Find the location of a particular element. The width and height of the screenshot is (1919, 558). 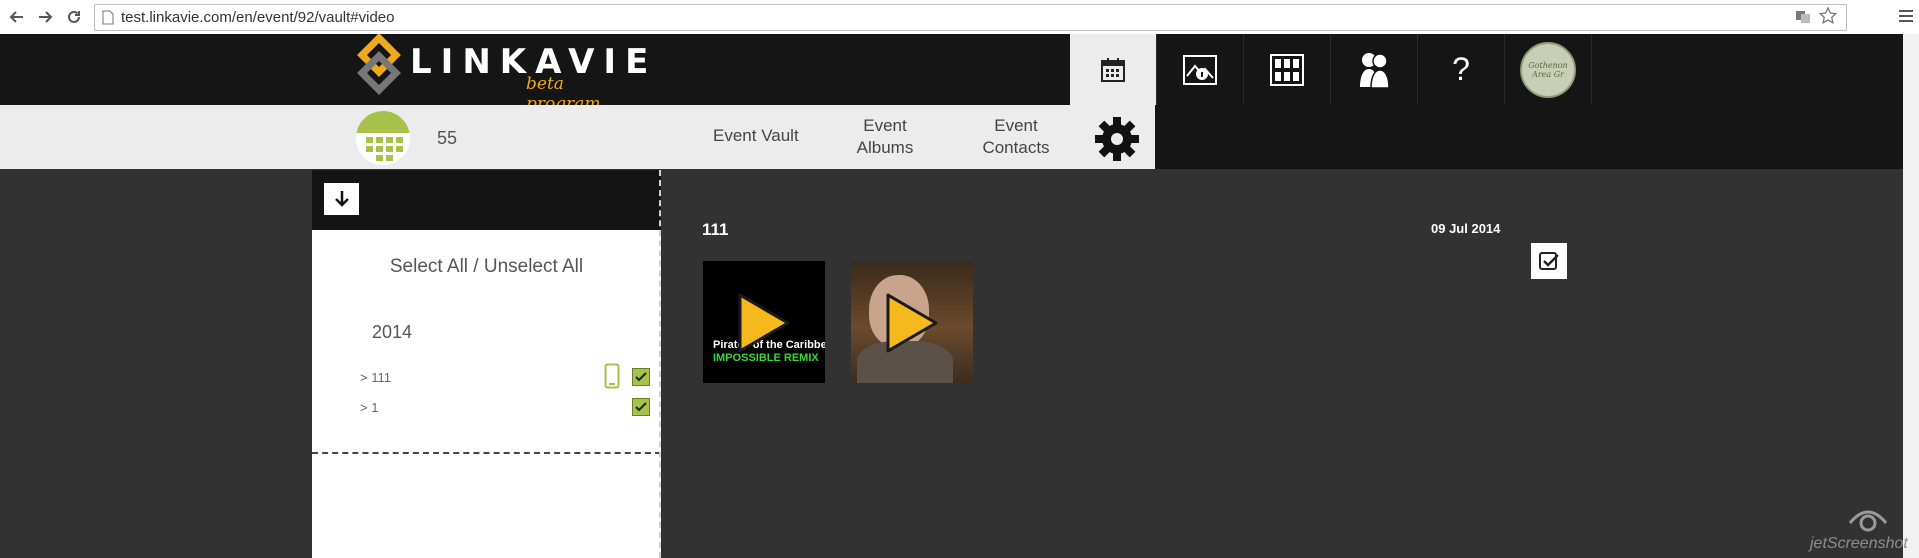

album-date: 09 Jul 2014 is located at coordinates (1466, 228).